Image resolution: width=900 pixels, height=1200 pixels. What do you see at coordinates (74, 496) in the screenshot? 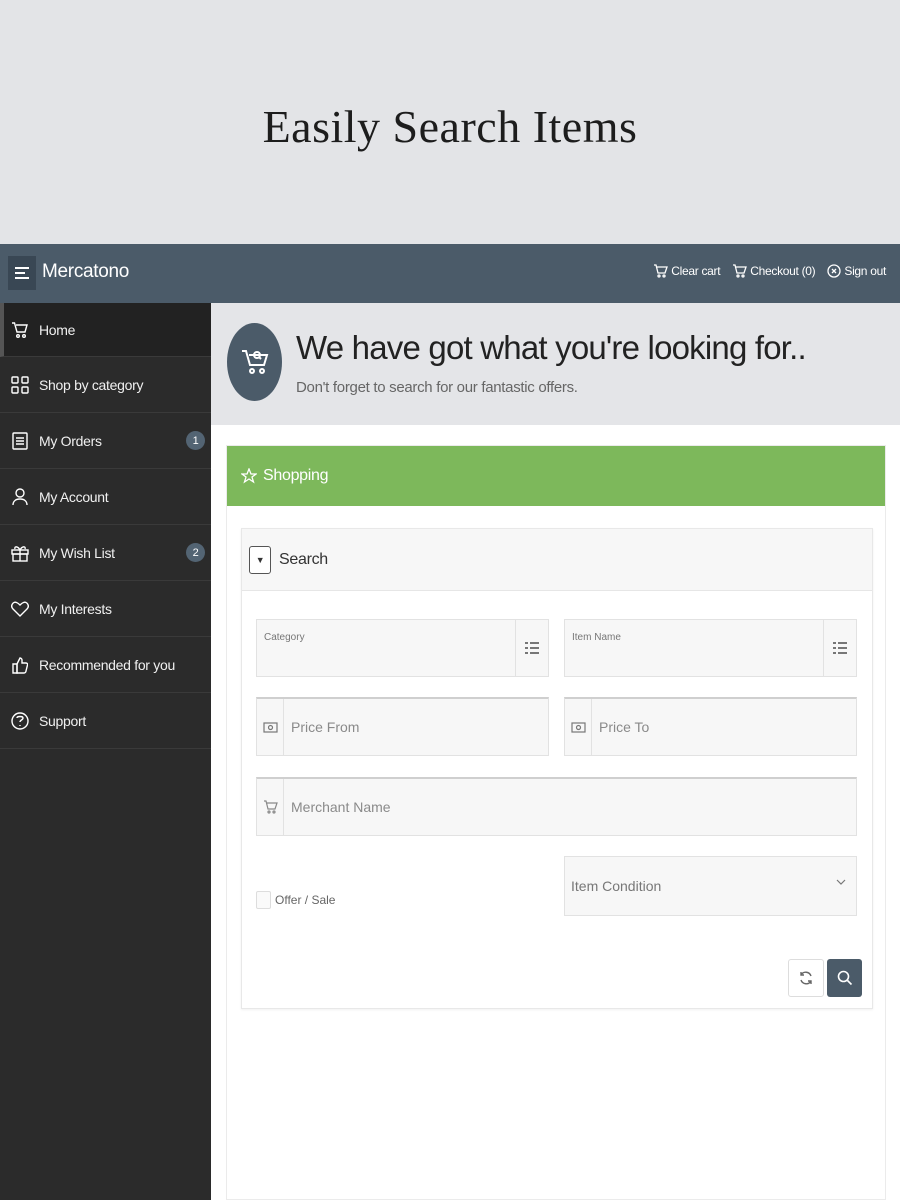
I see `sidebar-item-label: My Account` at bounding box center [74, 496].